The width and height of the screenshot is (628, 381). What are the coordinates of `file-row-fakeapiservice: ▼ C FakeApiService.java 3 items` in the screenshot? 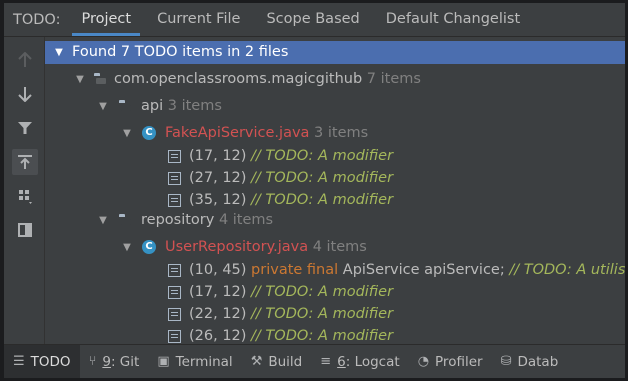 It's located at (335, 133).